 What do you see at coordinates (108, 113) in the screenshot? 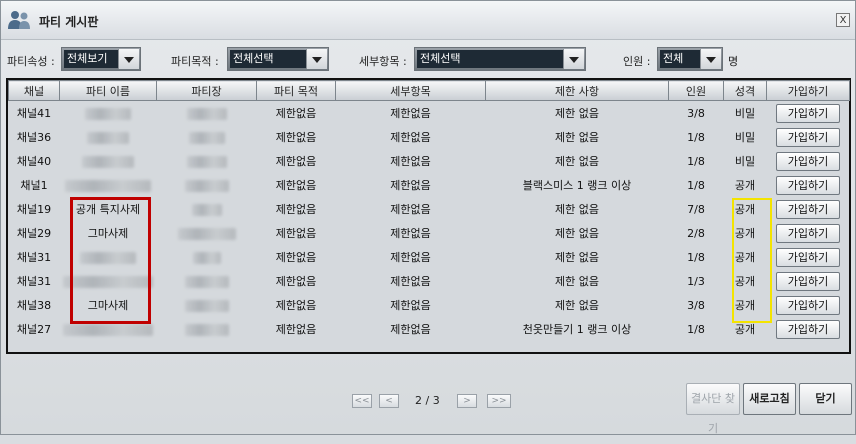
I see `cell-name` at bounding box center [108, 113].